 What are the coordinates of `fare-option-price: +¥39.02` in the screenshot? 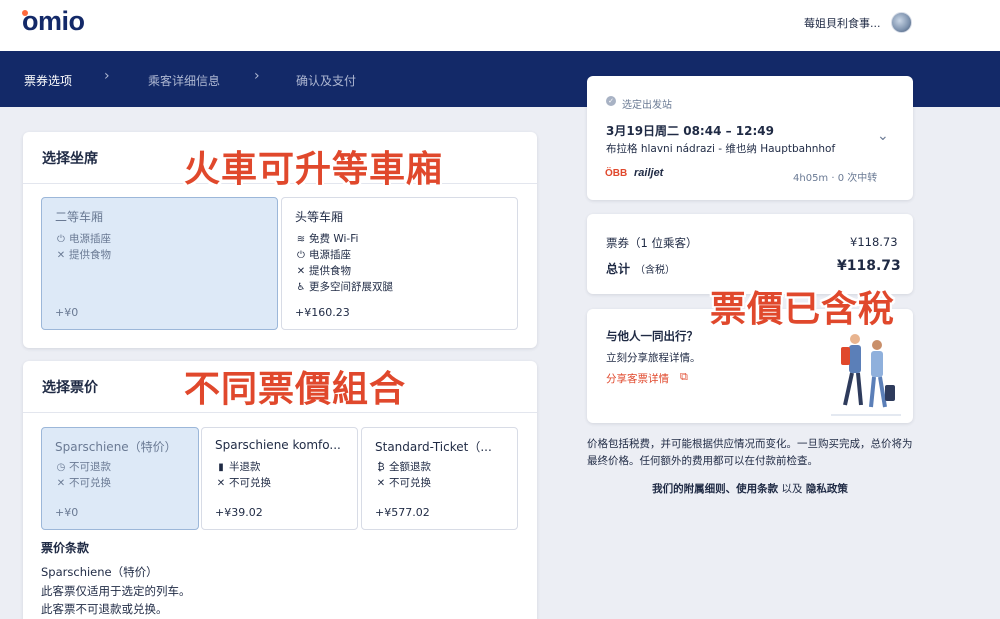 It's located at (239, 512).